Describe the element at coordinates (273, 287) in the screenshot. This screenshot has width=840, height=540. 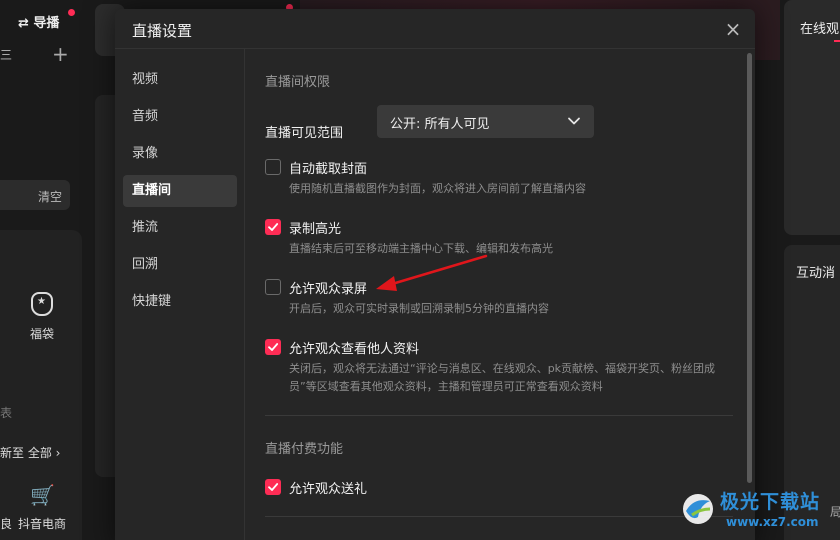
I see `allow-recording-checkbox` at that location.